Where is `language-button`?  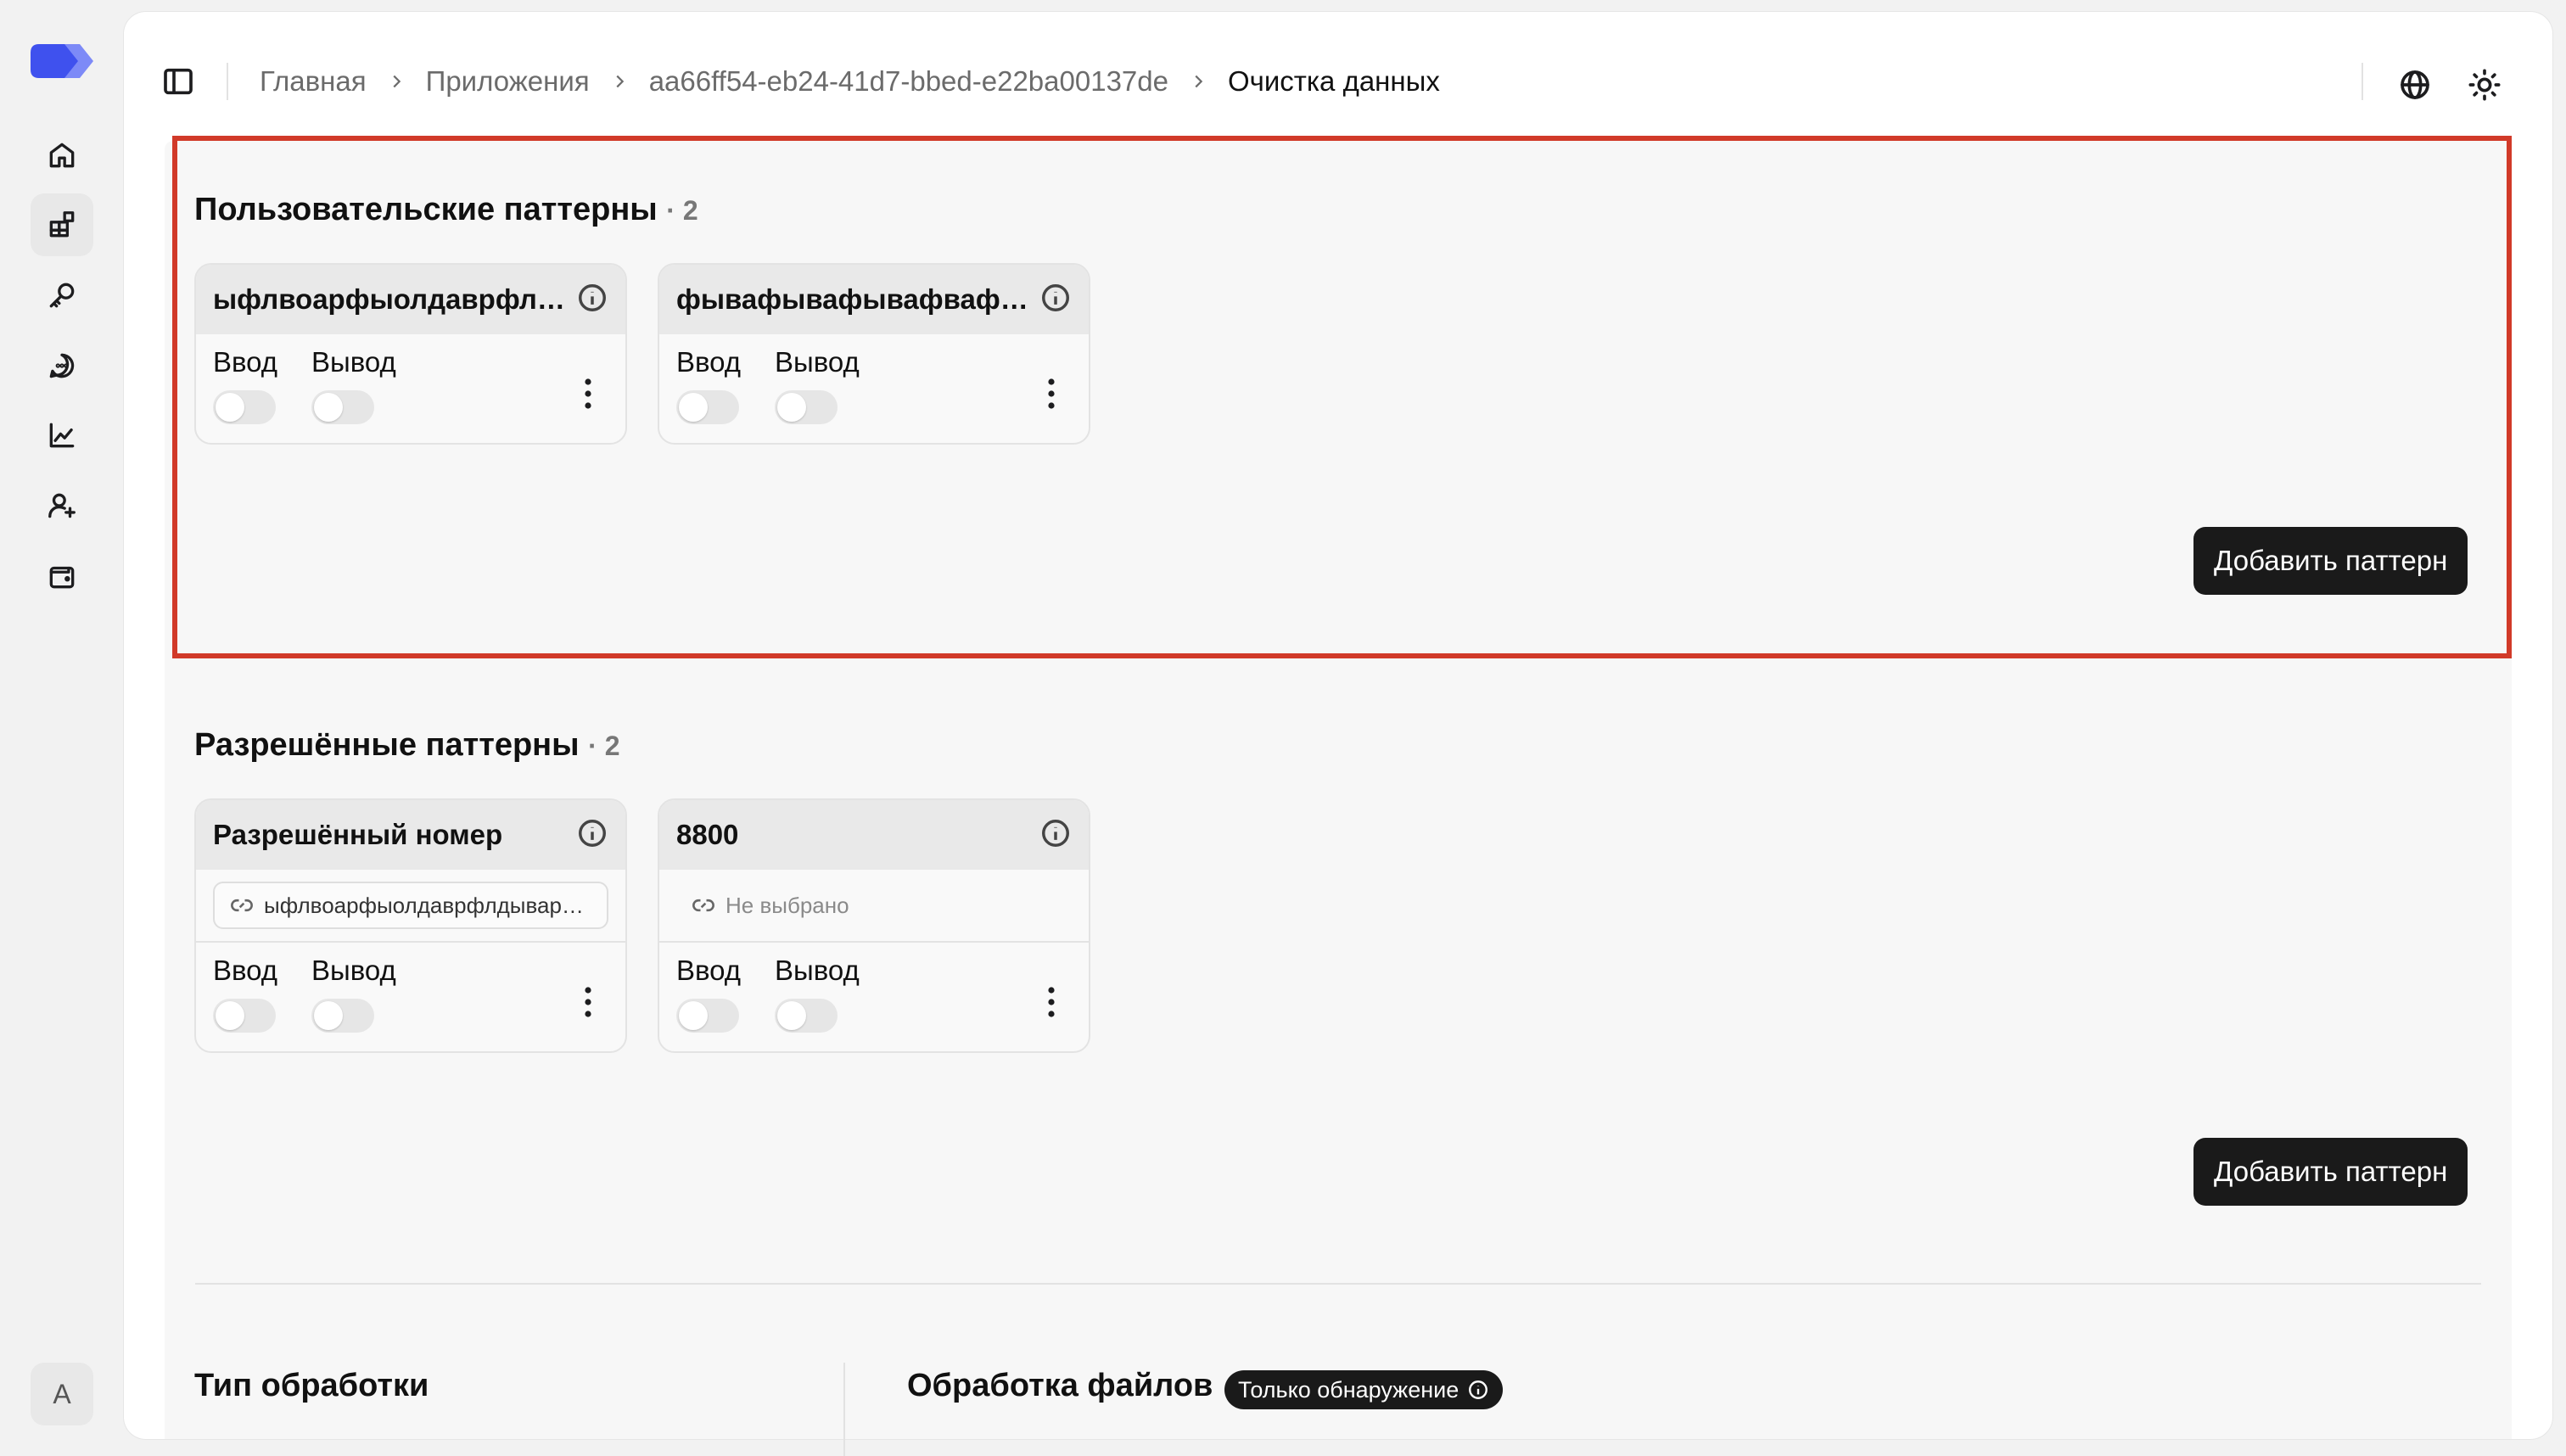
language-button is located at coordinates (2415, 85).